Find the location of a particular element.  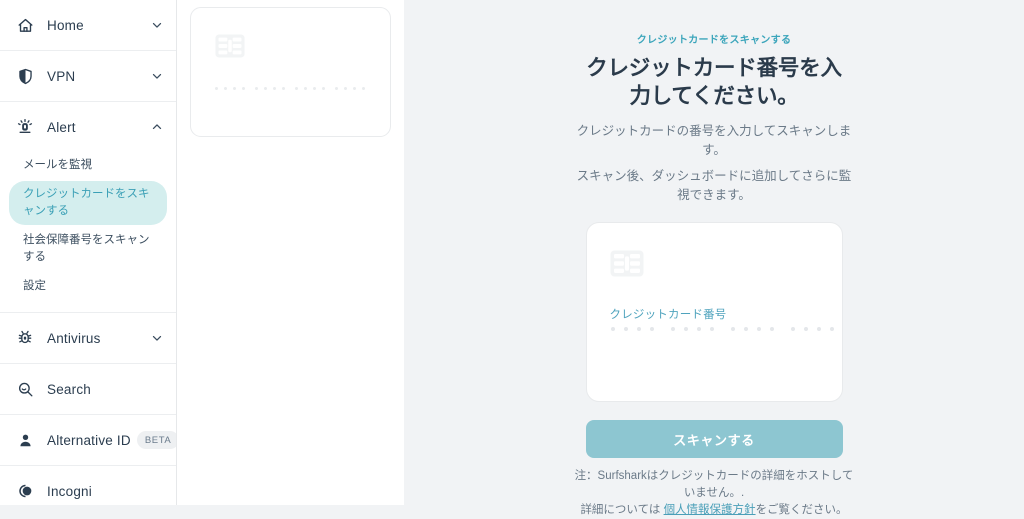

person-icon is located at coordinates (25, 440).